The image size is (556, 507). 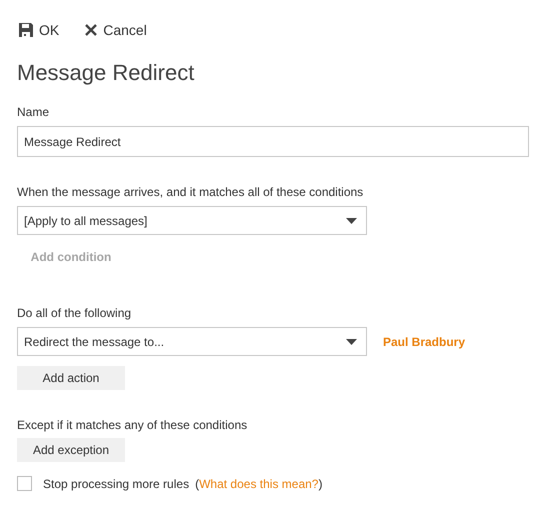 What do you see at coordinates (71, 450) in the screenshot?
I see `add-exception-button: Add exception` at bounding box center [71, 450].